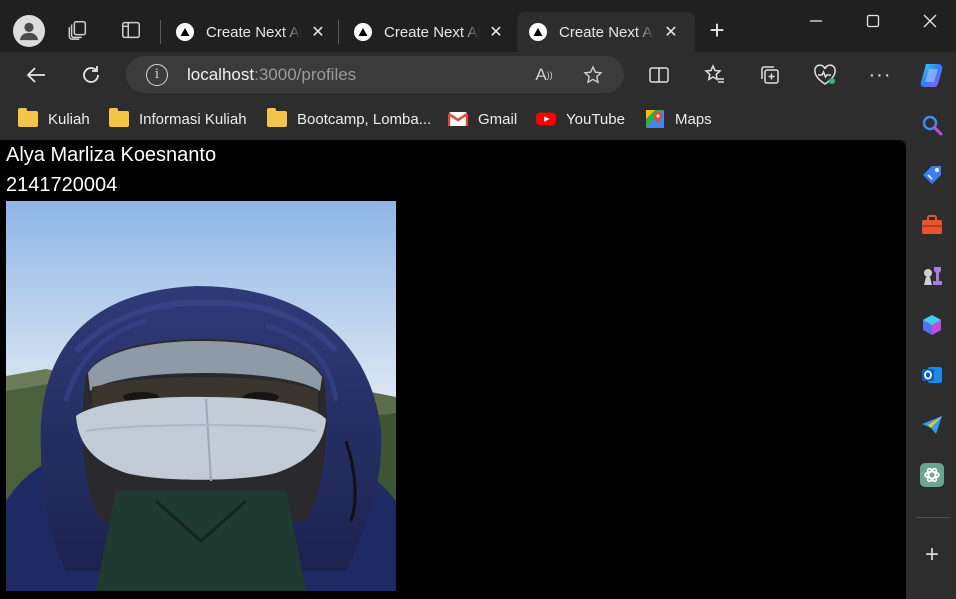  Describe the element at coordinates (482, 119) in the screenshot. I see `bookmark-gmail: Gmail` at that location.